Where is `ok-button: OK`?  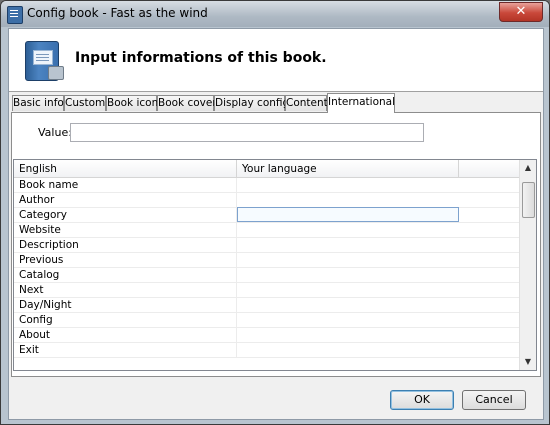 ok-button: OK is located at coordinates (422, 400).